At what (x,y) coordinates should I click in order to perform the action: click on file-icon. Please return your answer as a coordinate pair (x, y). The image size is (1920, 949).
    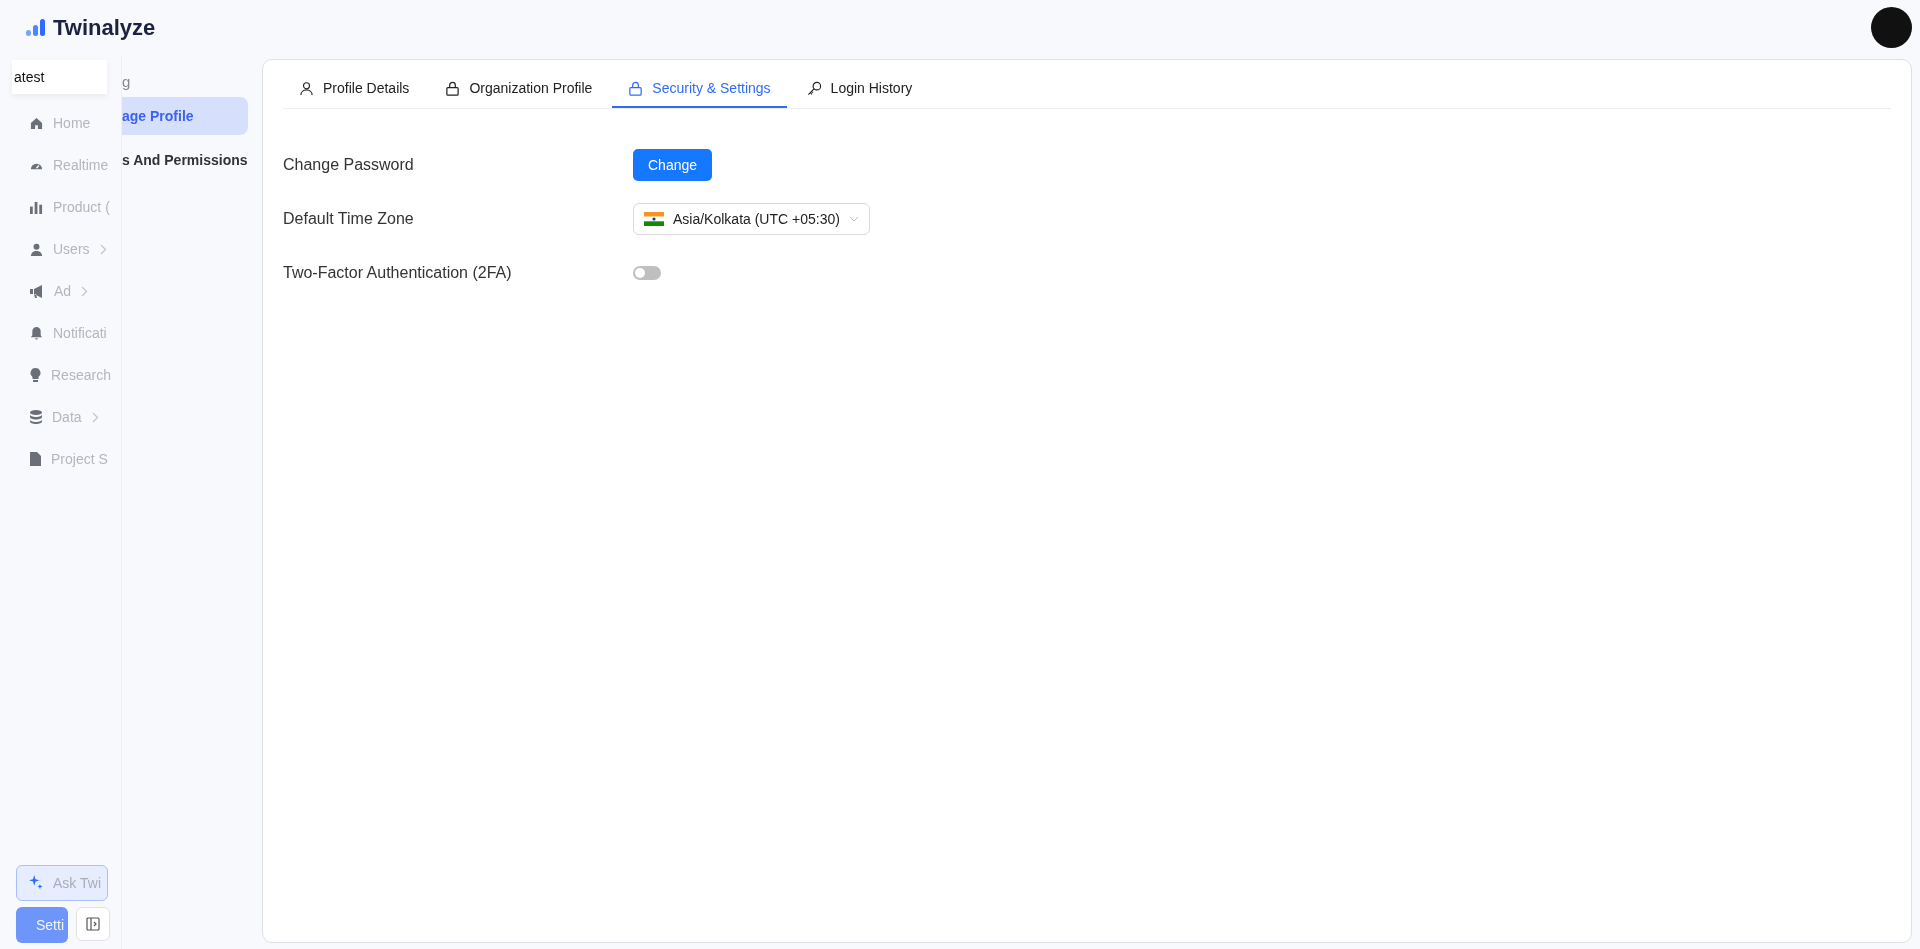
    Looking at the image, I should click on (35, 459).